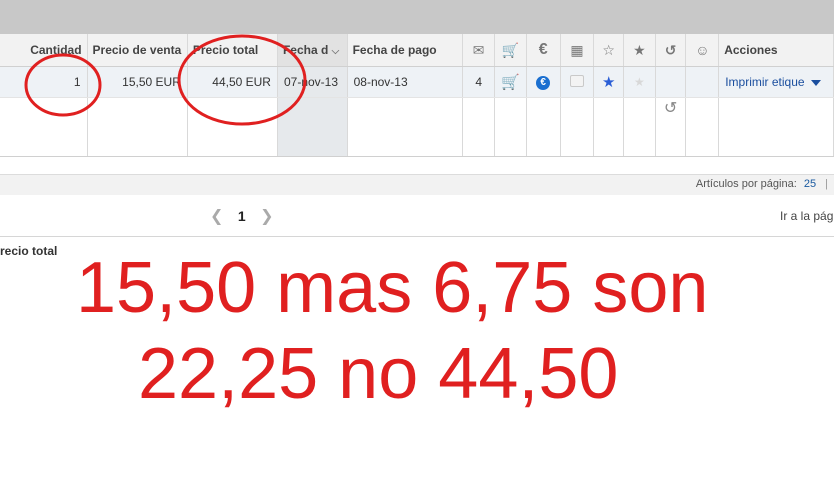 This screenshot has height=484, width=834. I want to click on envelope-icon: ✉, so click(478, 49).